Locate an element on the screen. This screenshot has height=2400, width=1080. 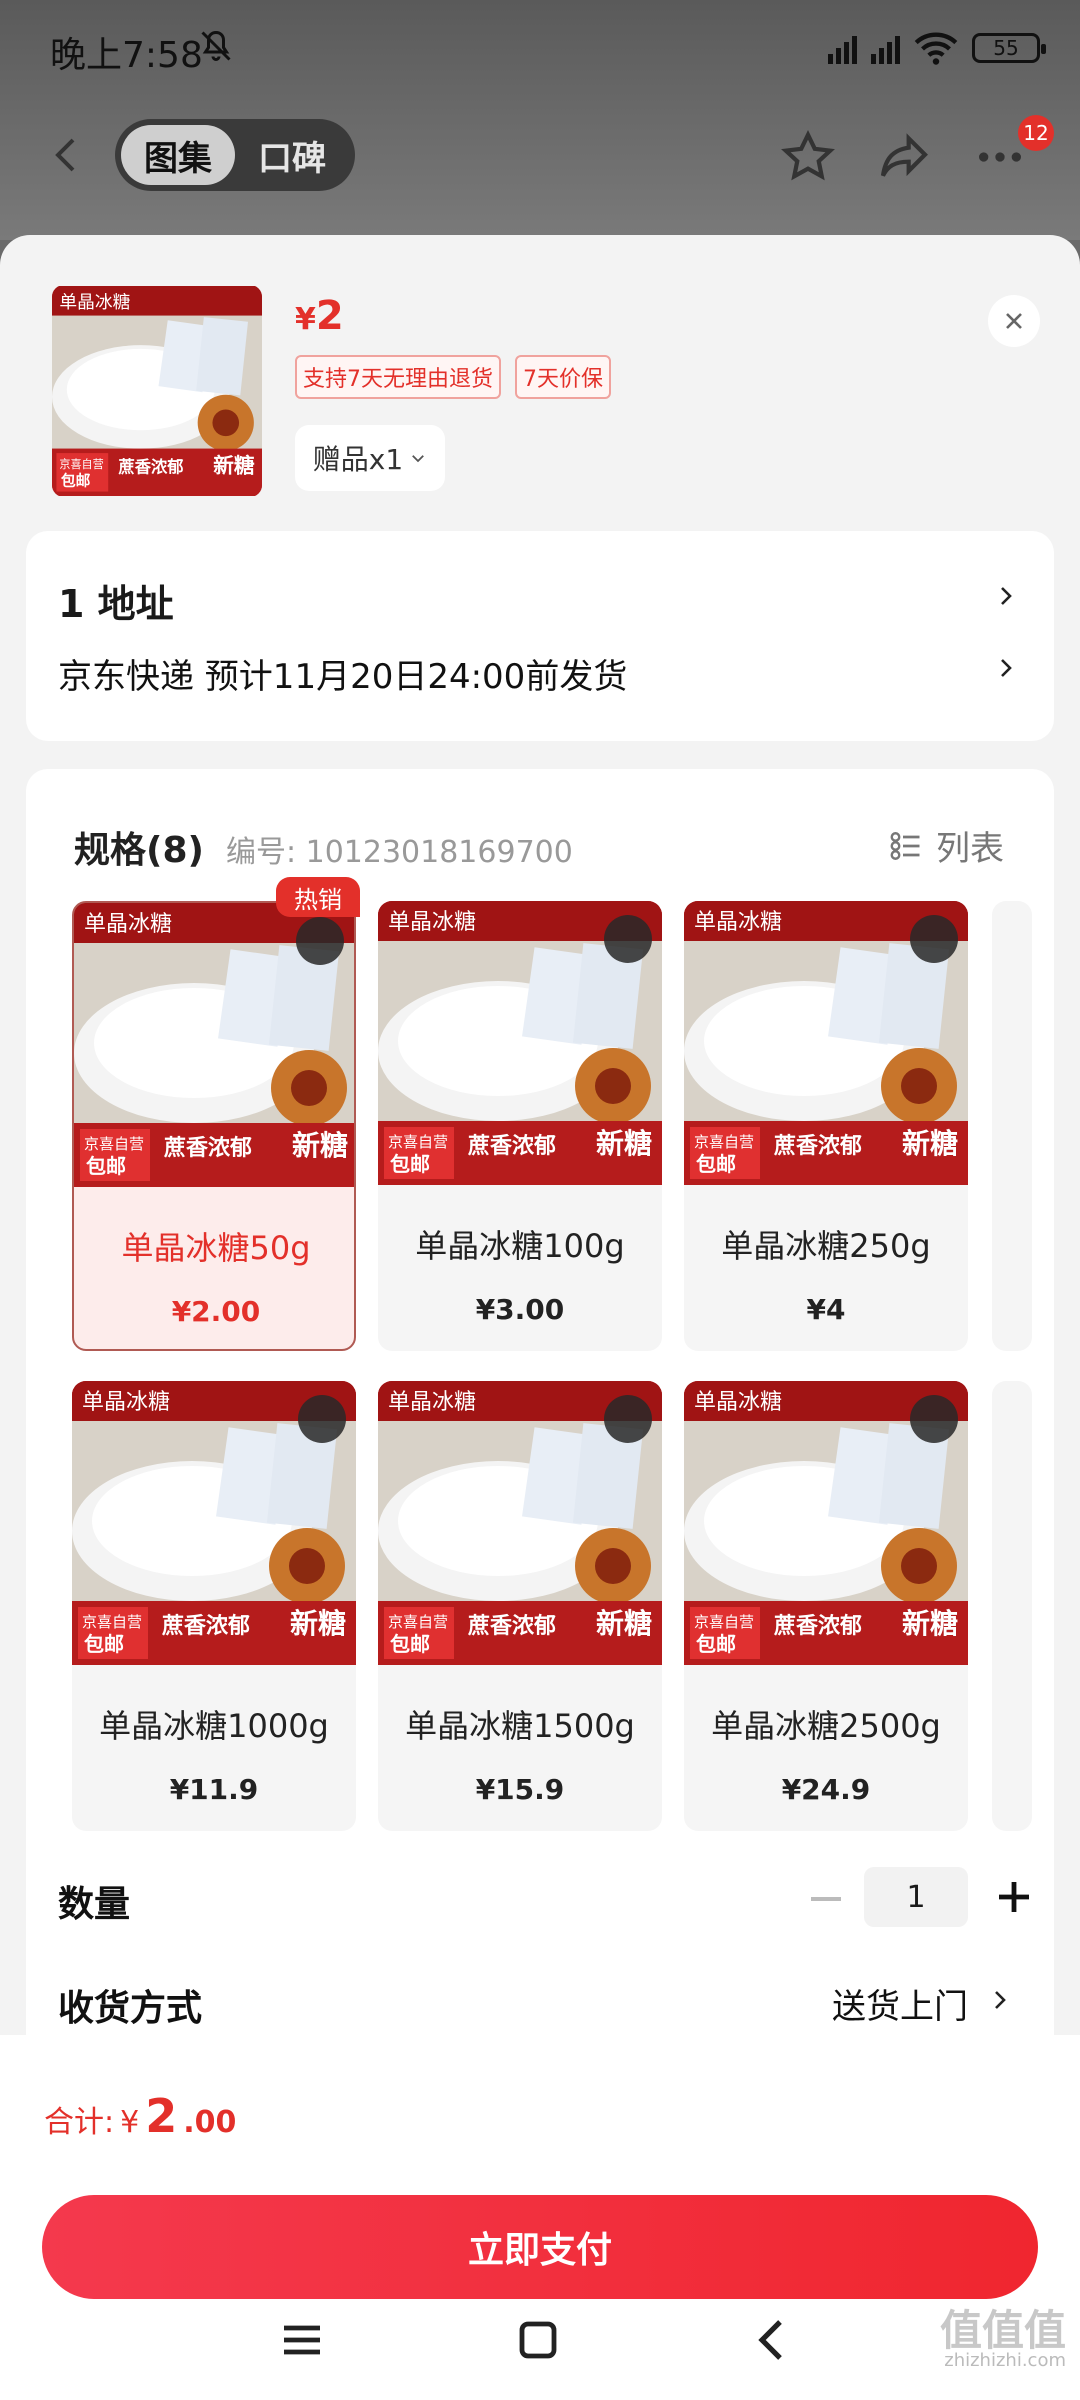
product-image: 单晶冰糖 京喜自营 包邮 蔗香浓郁 新糖 is located at coordinates (157, 391).